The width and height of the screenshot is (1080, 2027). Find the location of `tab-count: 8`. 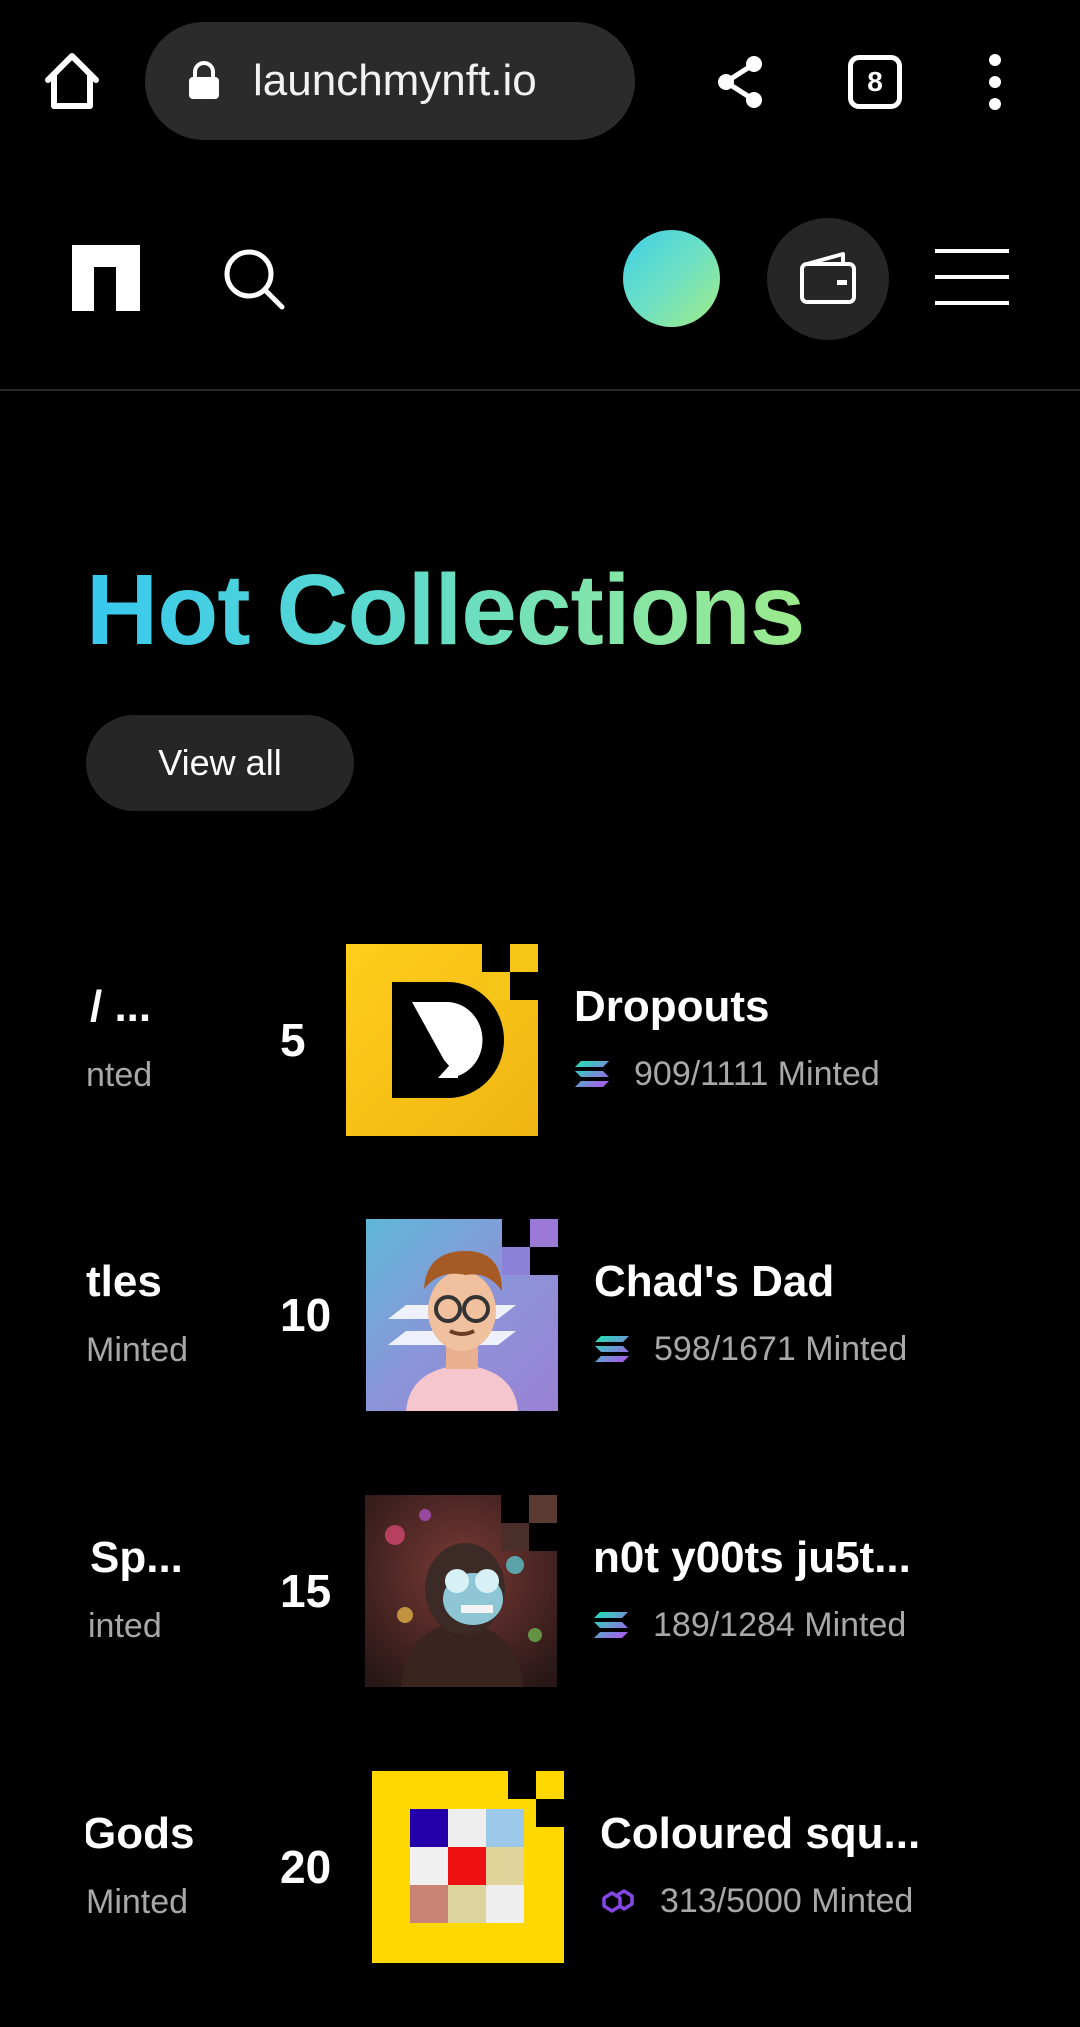

tab-count: 8 is located at coordinates (875, 81).